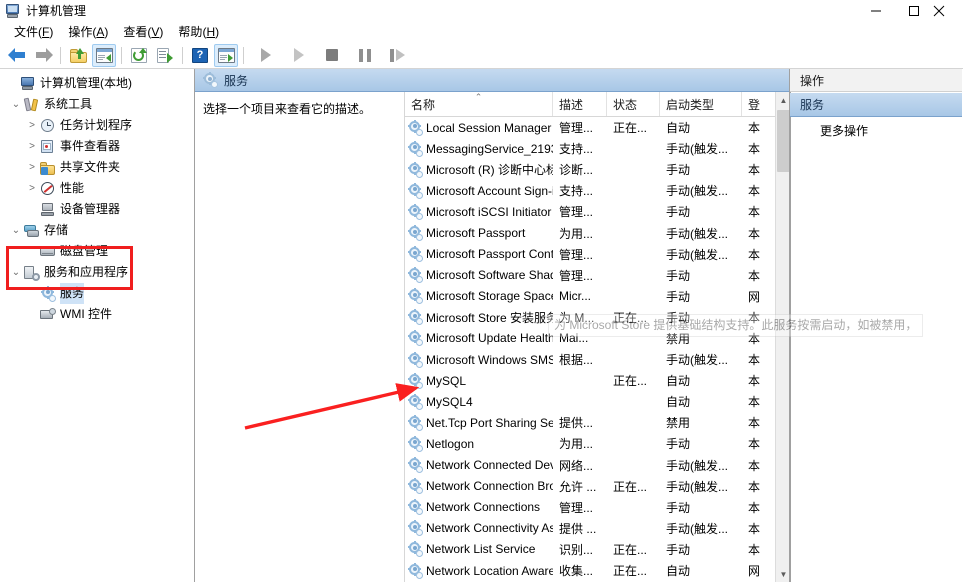  What do you see at coordinates (17, 55) in the screenshot?
I see `back-button` at bounding box center [17, 55].